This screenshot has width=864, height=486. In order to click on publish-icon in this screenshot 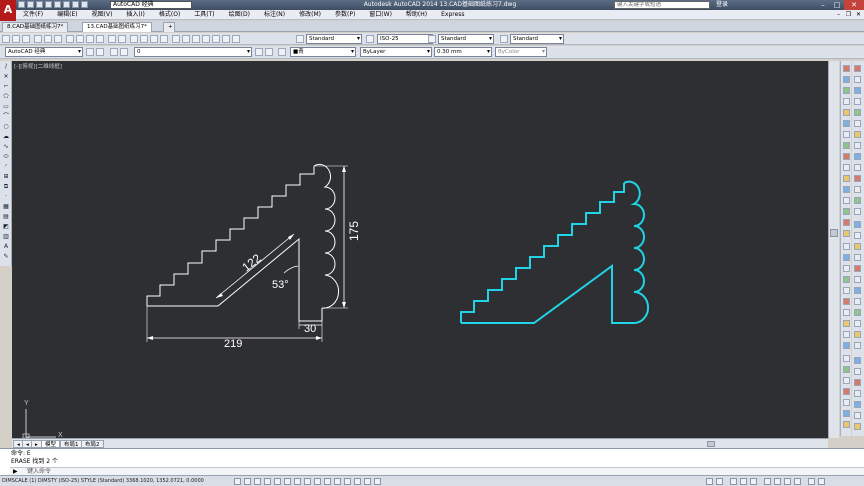, I will do `click(58, 39)`.